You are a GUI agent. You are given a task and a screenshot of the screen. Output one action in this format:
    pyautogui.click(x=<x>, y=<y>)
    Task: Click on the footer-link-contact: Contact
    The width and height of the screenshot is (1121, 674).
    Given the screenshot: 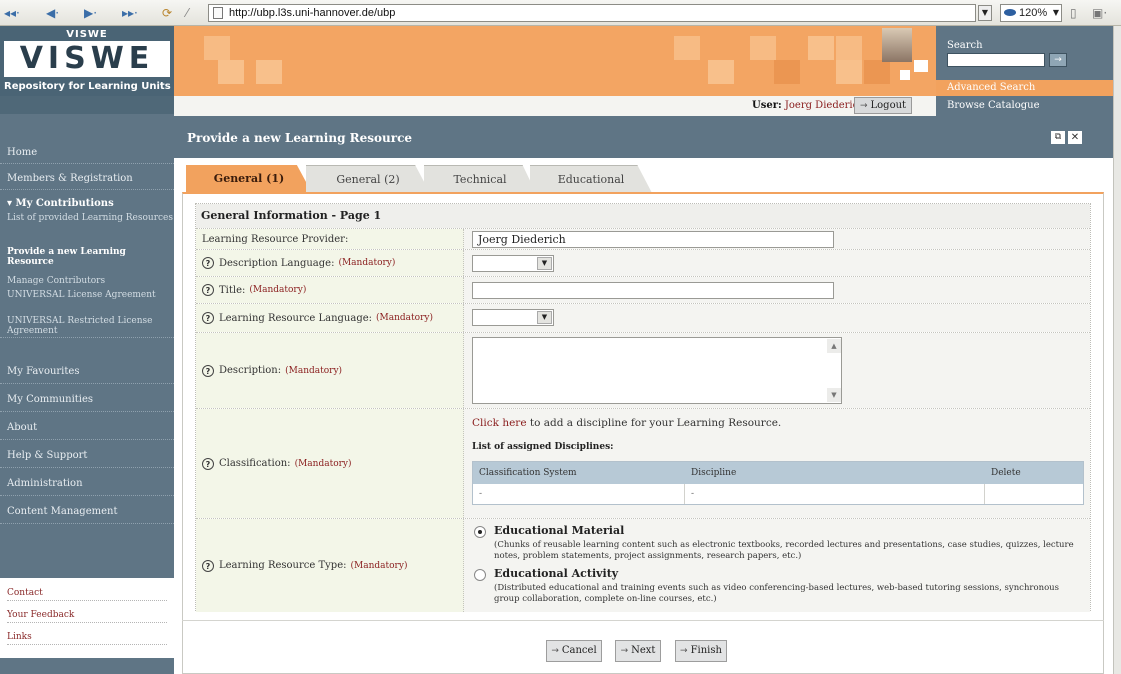 What is the action you would take?
    pyautogui.click(x=87, y=594)
    